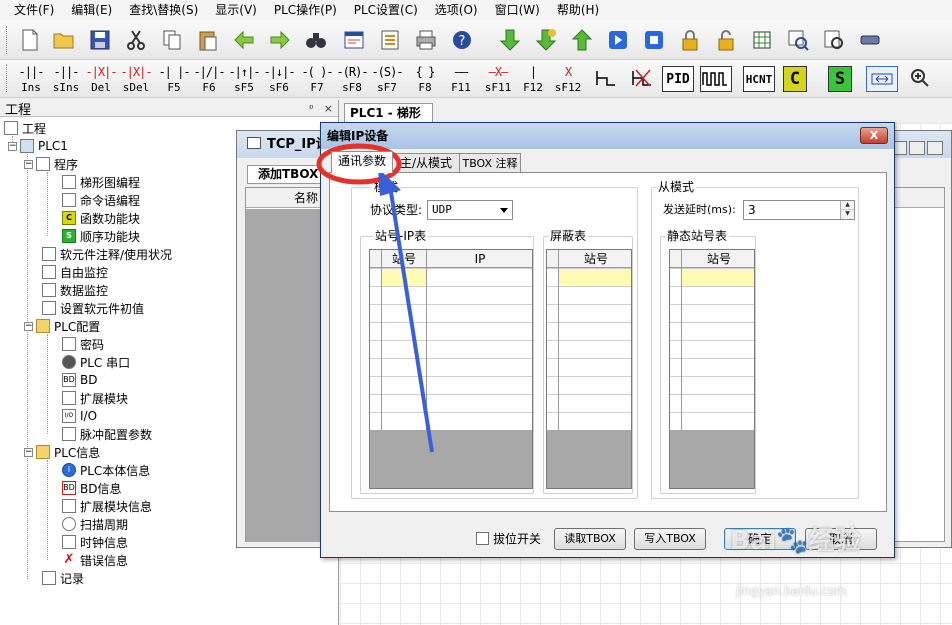  I want to click on tab-master-slave: 主/从模式, so click(426, 163).